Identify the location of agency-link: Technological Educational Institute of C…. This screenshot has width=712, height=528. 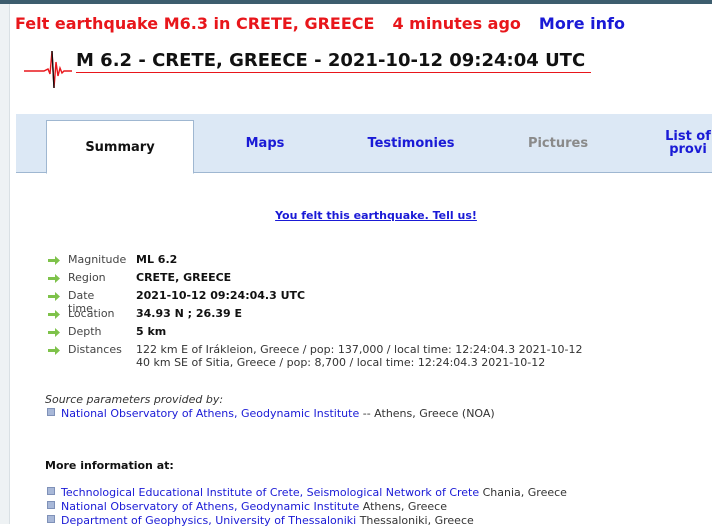
(270, 492).